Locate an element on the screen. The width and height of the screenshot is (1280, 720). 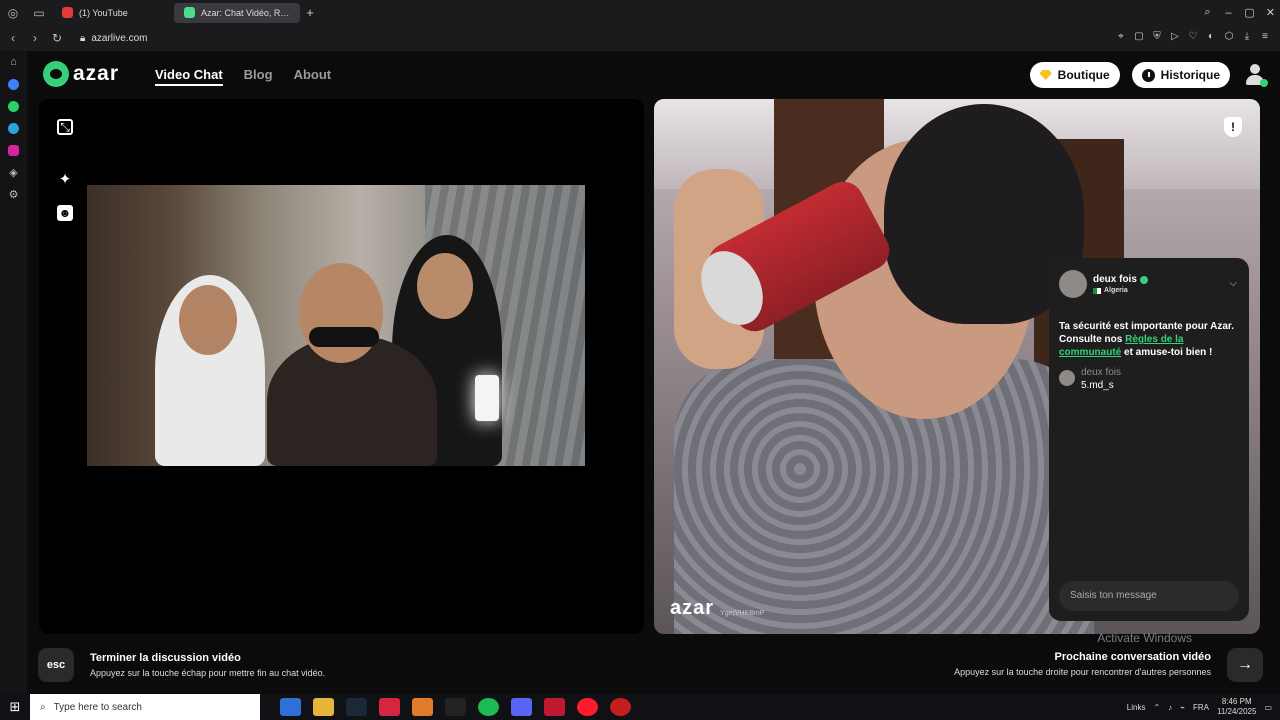
shop-button: Boutique is located at coordinates (1074, 75).